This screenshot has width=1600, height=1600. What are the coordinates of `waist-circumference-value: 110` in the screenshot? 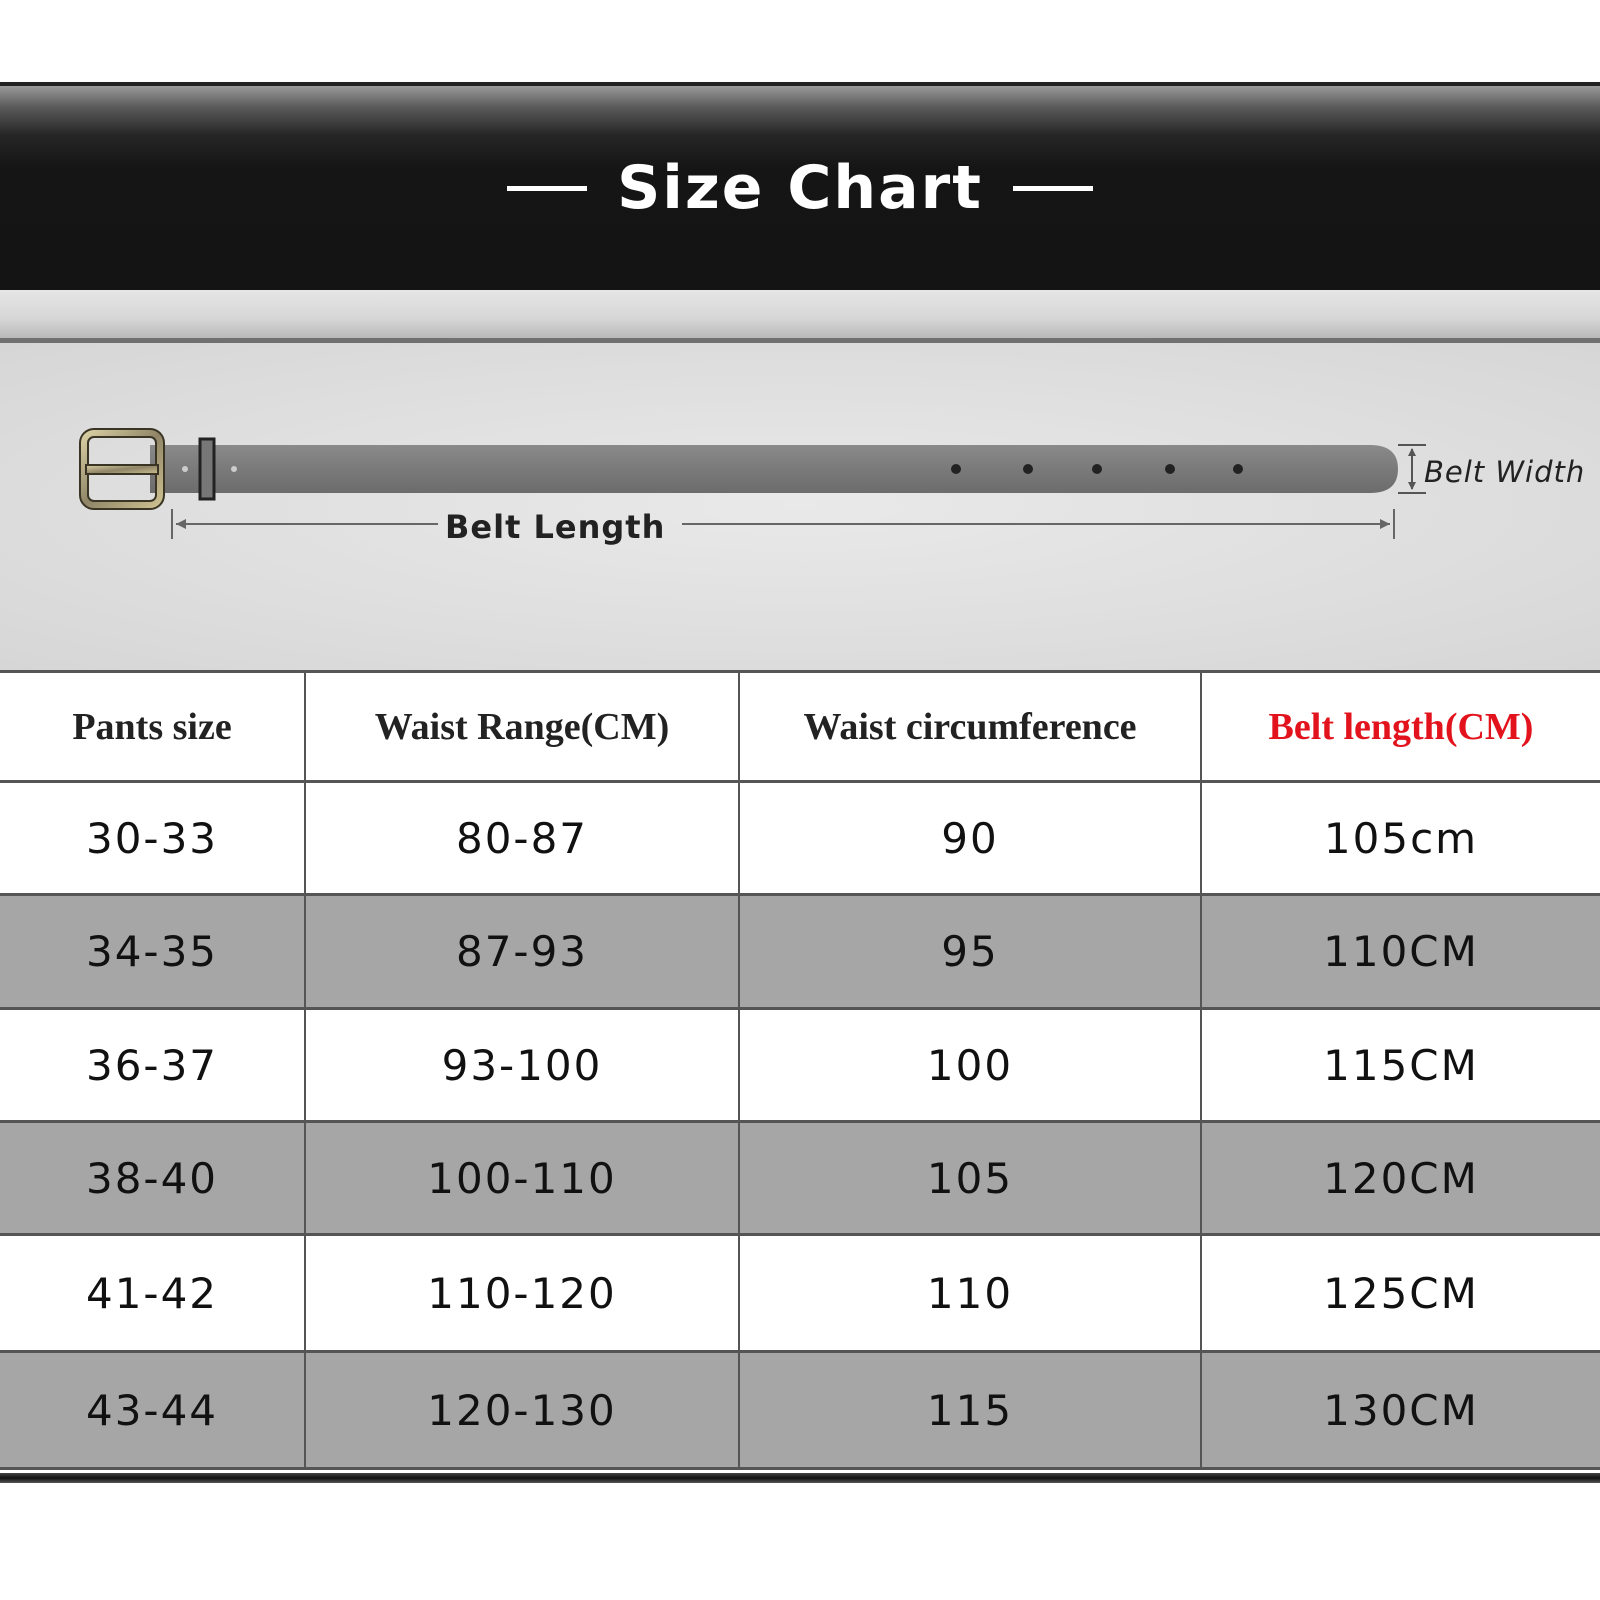 It's located at (970, 1293).